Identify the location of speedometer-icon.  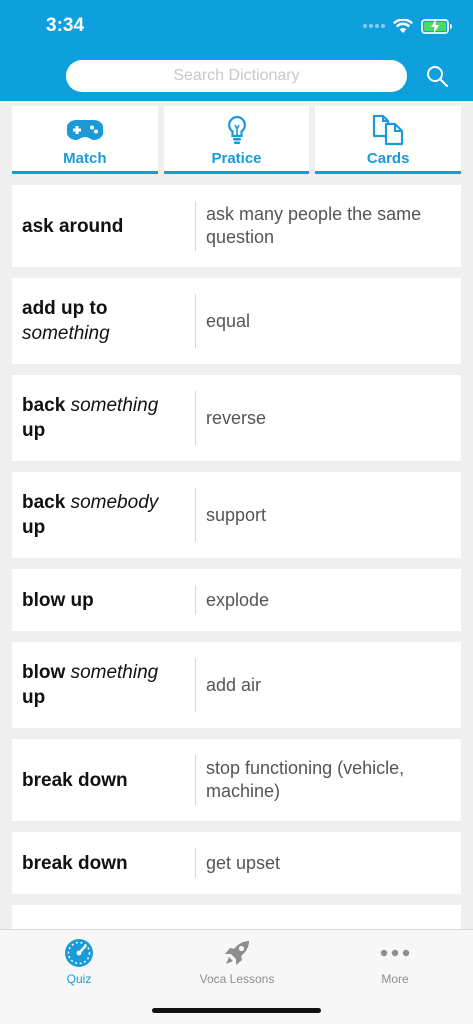
(79, 953).